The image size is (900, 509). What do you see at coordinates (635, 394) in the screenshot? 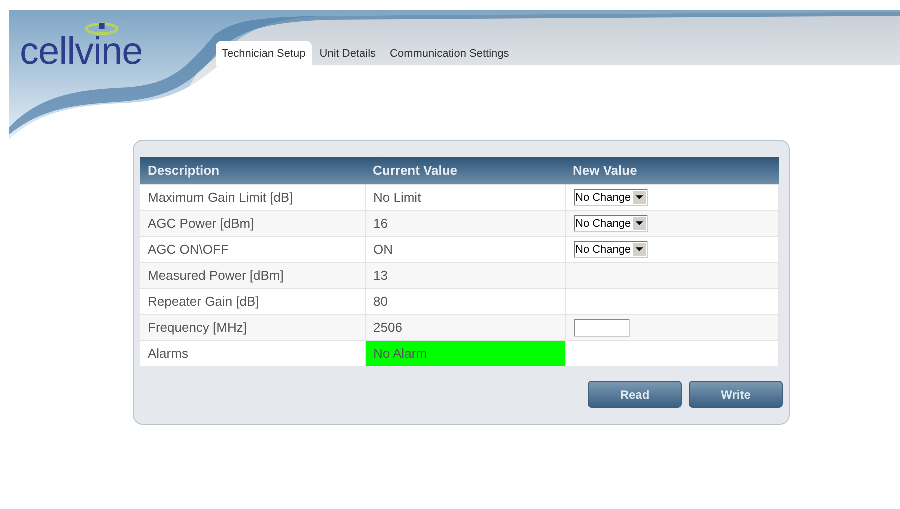
I see `action-button: Read` at bounding box center [635, 394].